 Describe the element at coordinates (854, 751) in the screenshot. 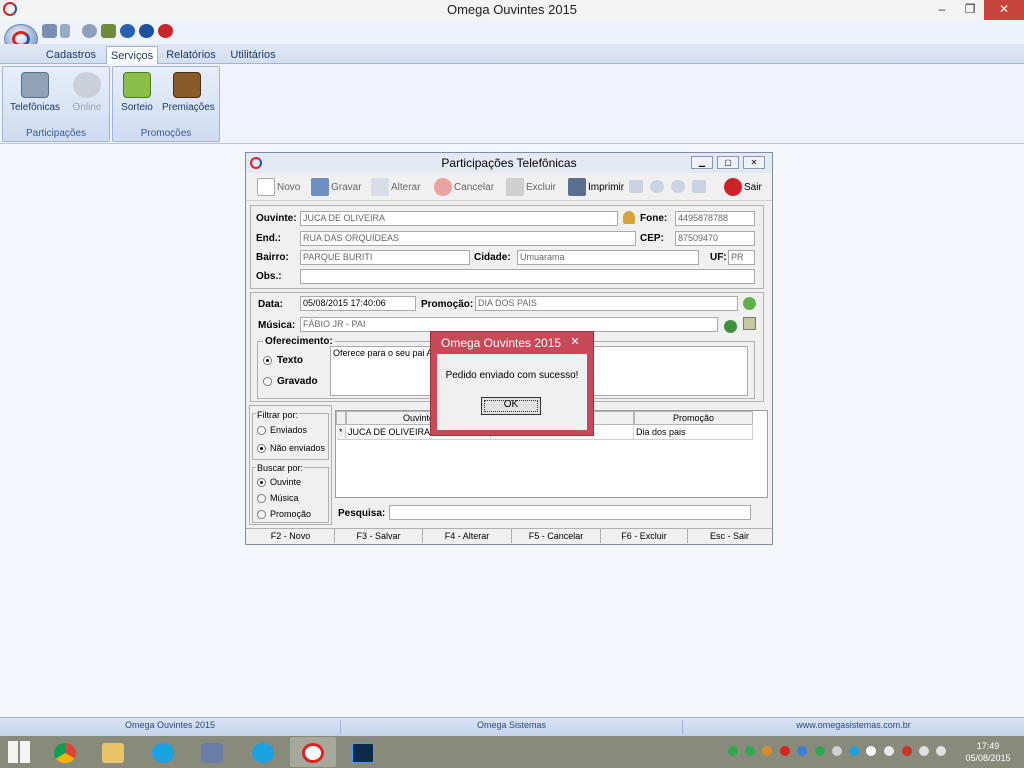

I see `tray-skype-icon` at that location.